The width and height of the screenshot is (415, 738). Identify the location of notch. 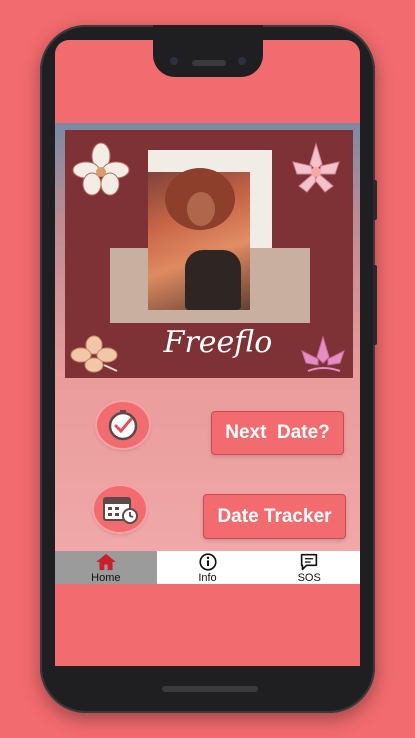
(208, 51).